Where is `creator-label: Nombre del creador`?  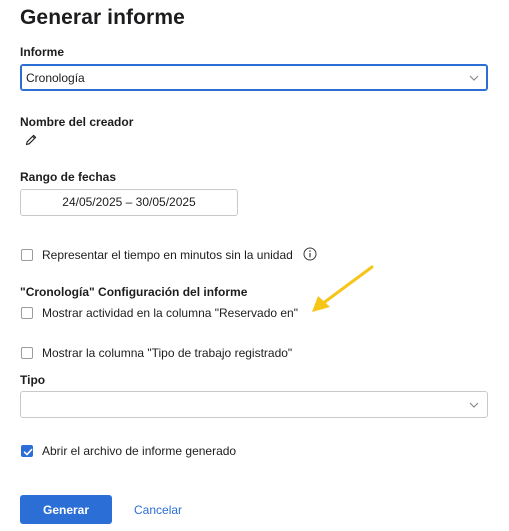 creator-label: Nombre del creador is located at coordinates (77, 122).